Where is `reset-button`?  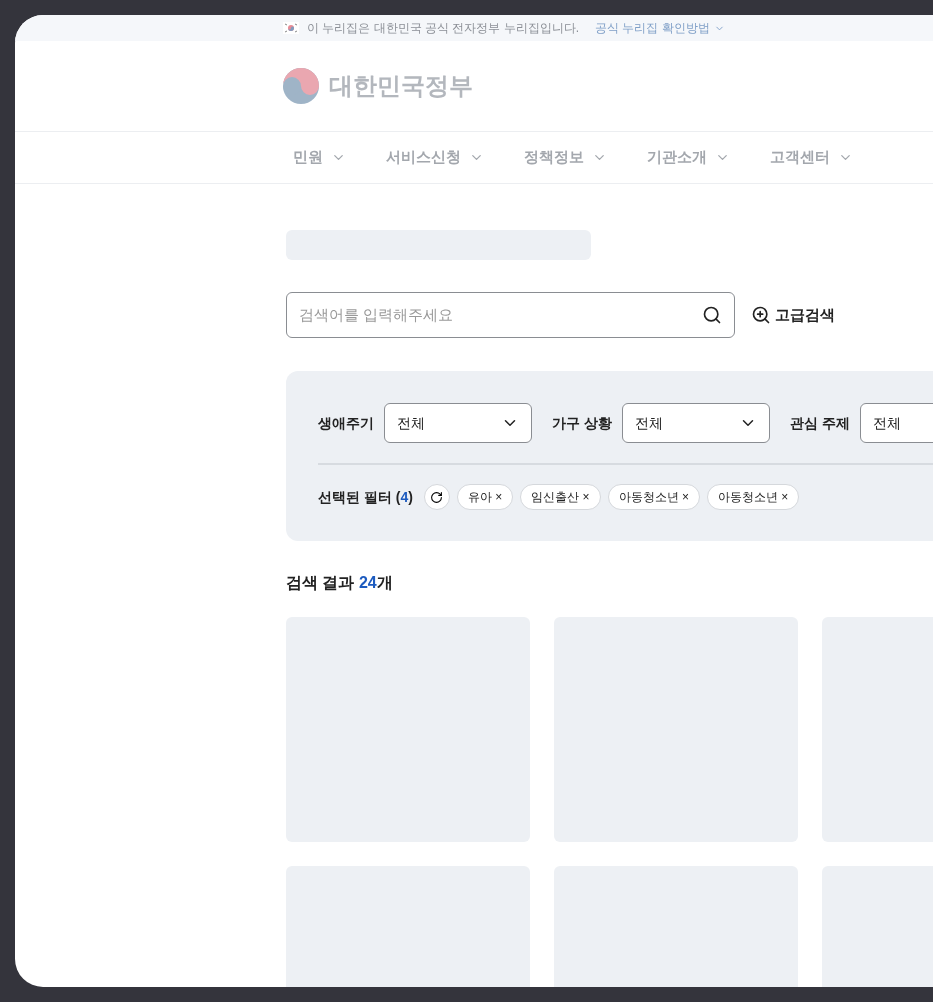 reset-button is located at coordinates (436, 497).